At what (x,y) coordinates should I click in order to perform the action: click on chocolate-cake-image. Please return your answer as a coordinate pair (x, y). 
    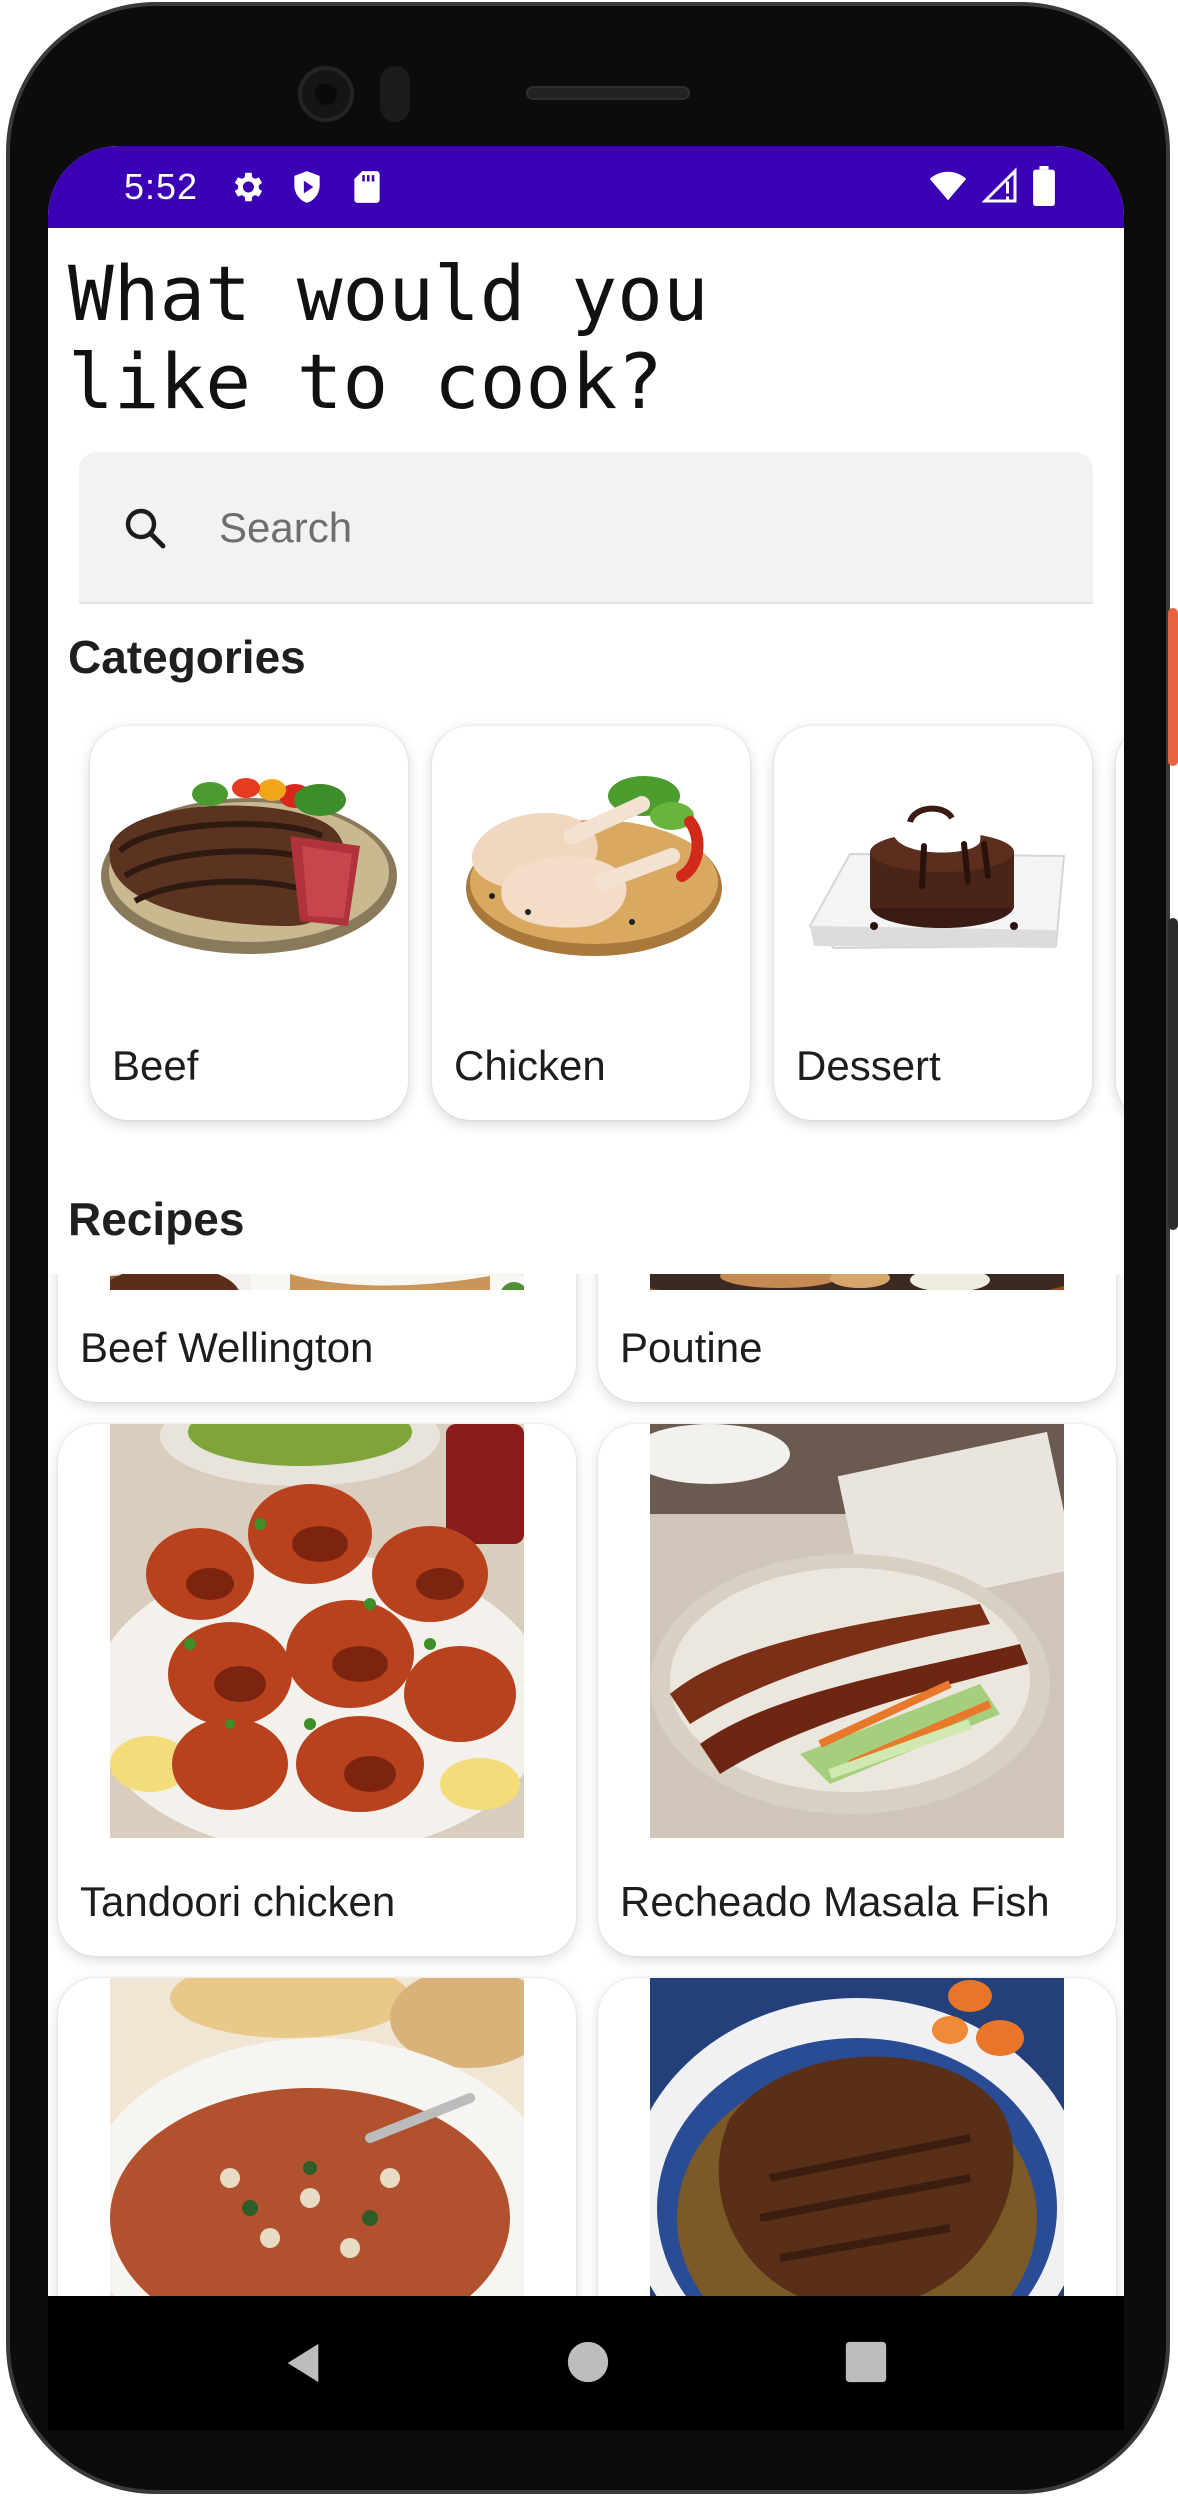
    Looking at the image, I should click on (933, 871).